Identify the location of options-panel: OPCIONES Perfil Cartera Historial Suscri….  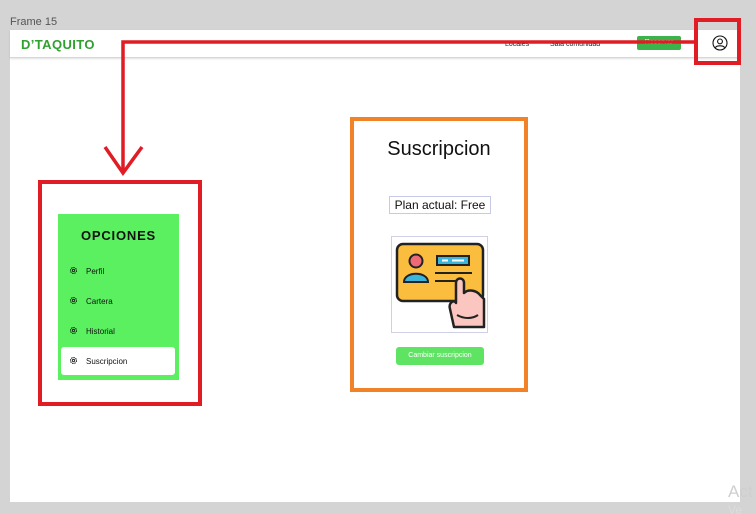
(118, 297).